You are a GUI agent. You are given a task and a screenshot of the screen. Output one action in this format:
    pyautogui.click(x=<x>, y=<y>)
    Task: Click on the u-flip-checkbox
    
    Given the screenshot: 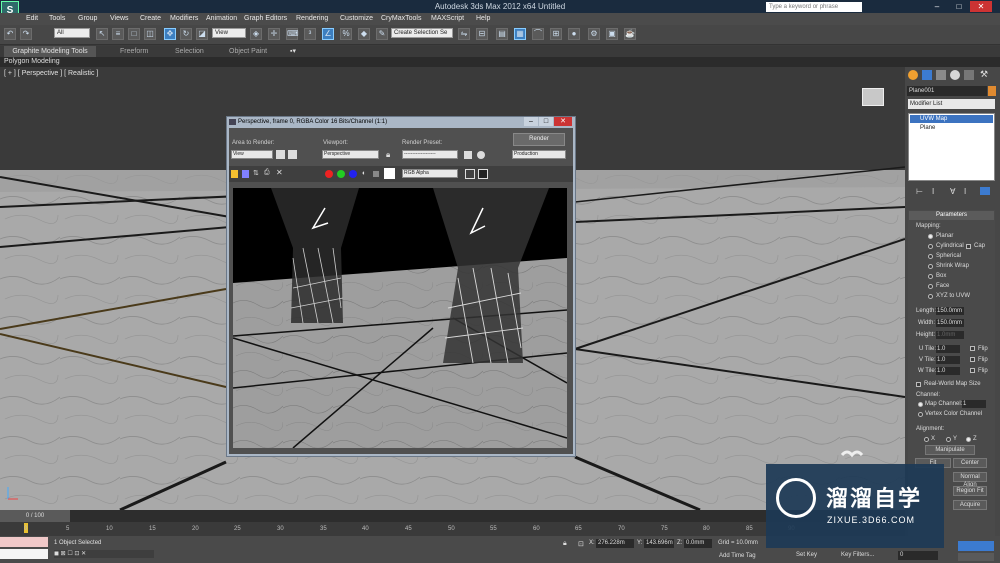 What is the action you would take?
    pyautogui.click(x=972, y=348)
    